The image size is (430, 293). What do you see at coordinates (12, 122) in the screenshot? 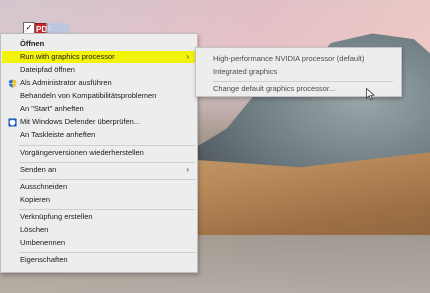
I see `windows-defender-icon` at bounding box center [12, 122].